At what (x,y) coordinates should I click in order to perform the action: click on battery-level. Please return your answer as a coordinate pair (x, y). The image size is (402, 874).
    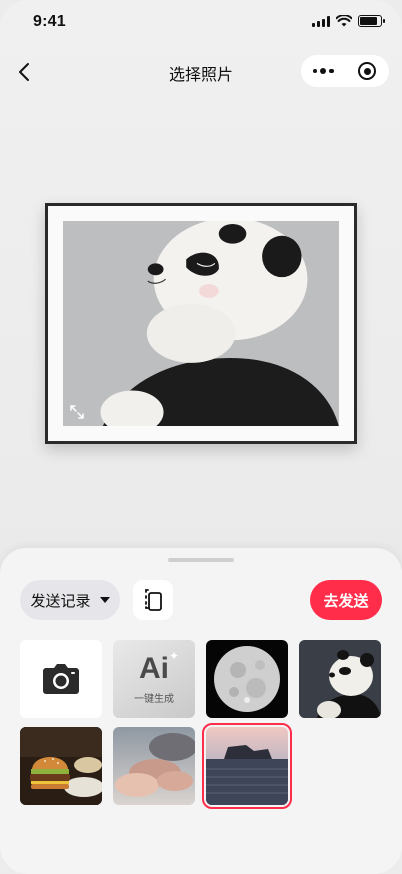
    Looking at the image, I should click on (368, 21).